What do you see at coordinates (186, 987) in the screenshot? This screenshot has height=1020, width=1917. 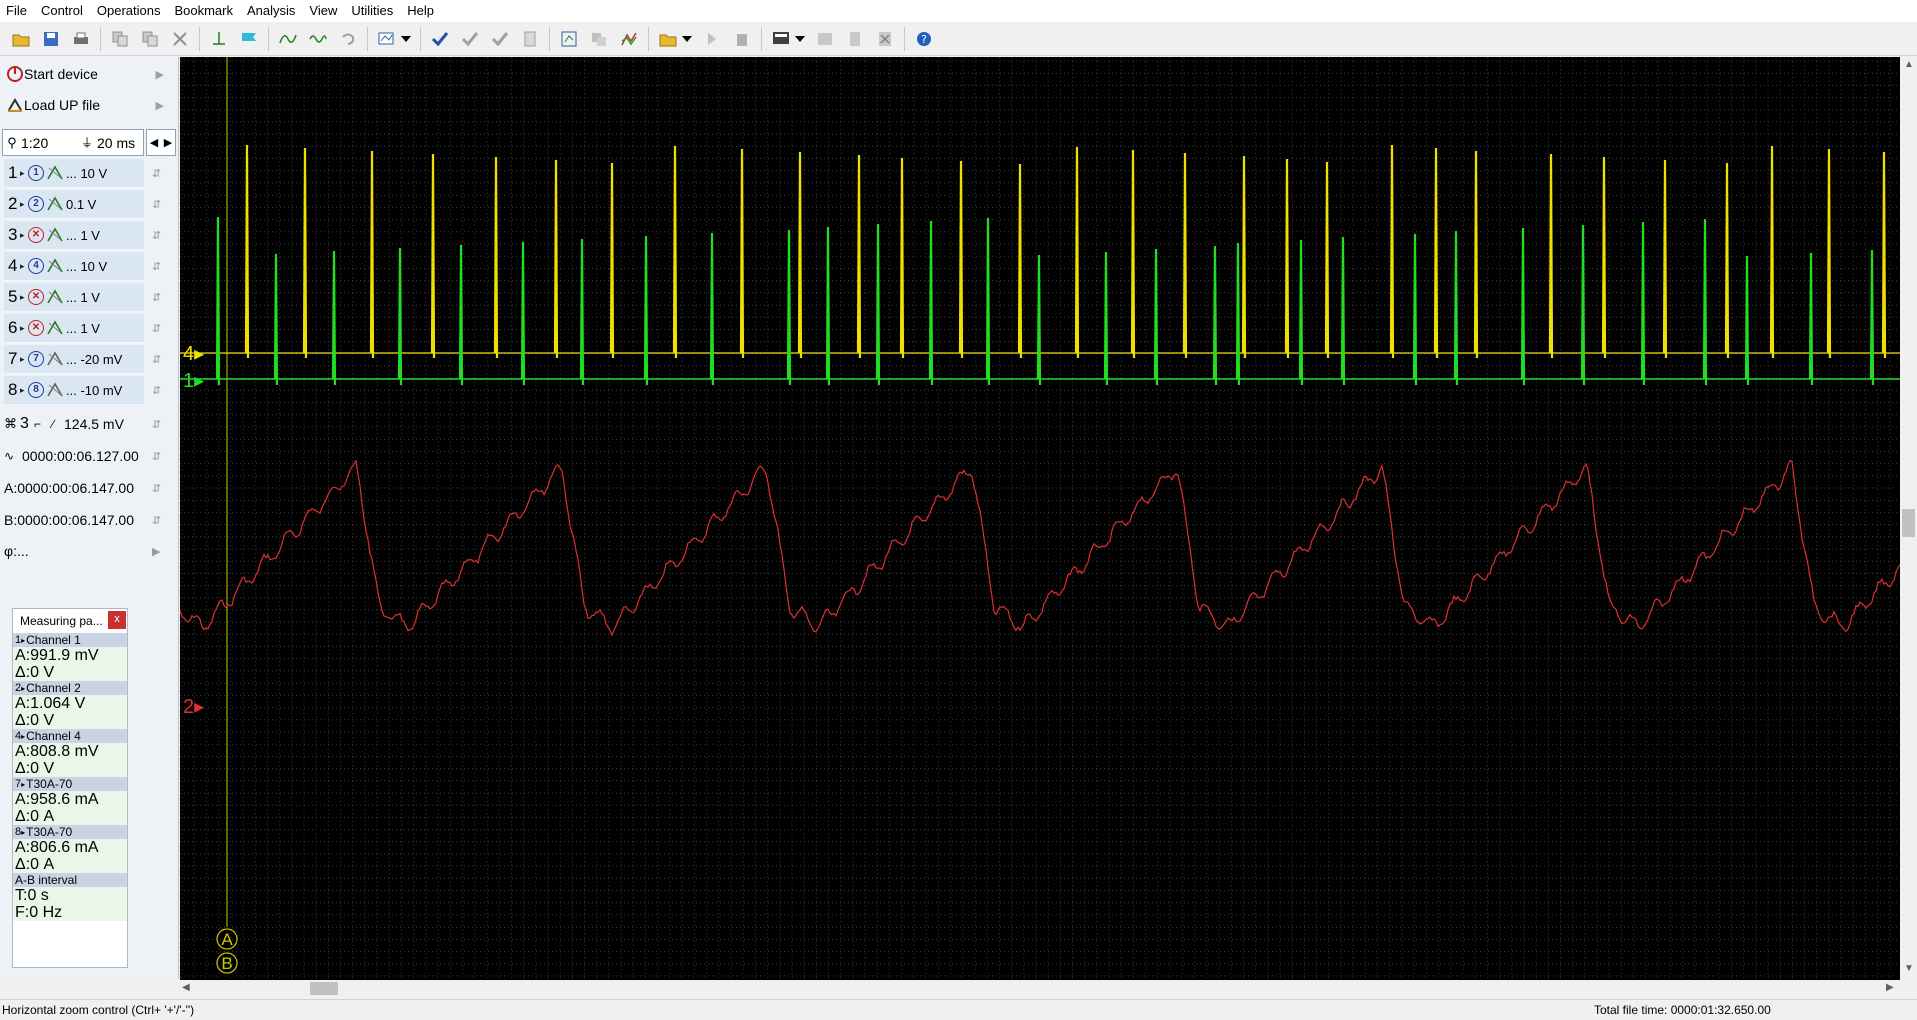 I see `scroll-left-icon: ◀` at bounding box center [186, 987].